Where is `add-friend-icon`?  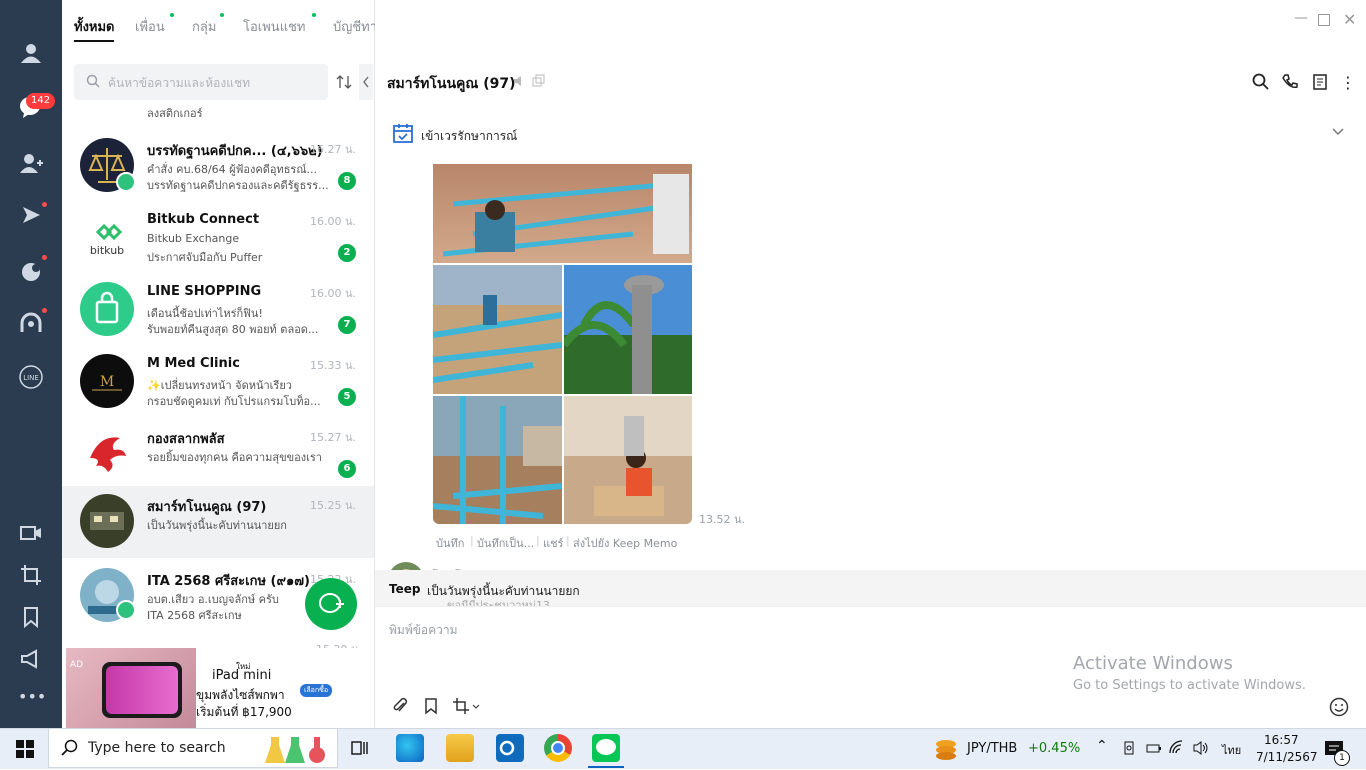
add-friend-icon is located at coordinates (31, 163).